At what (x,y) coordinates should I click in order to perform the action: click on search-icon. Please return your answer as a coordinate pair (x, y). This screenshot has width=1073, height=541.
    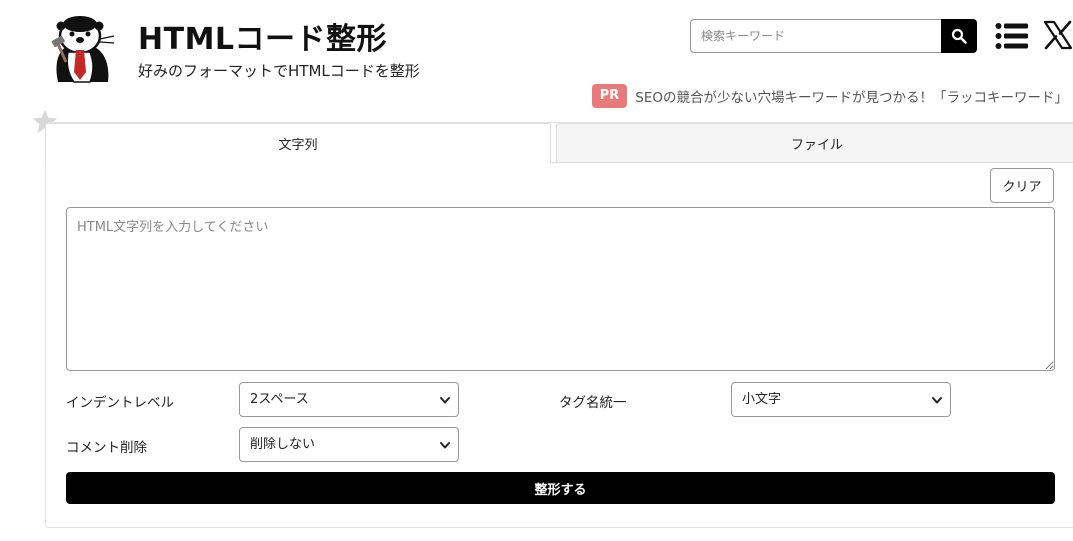
    Looking at the image, I should click on (959, 36).